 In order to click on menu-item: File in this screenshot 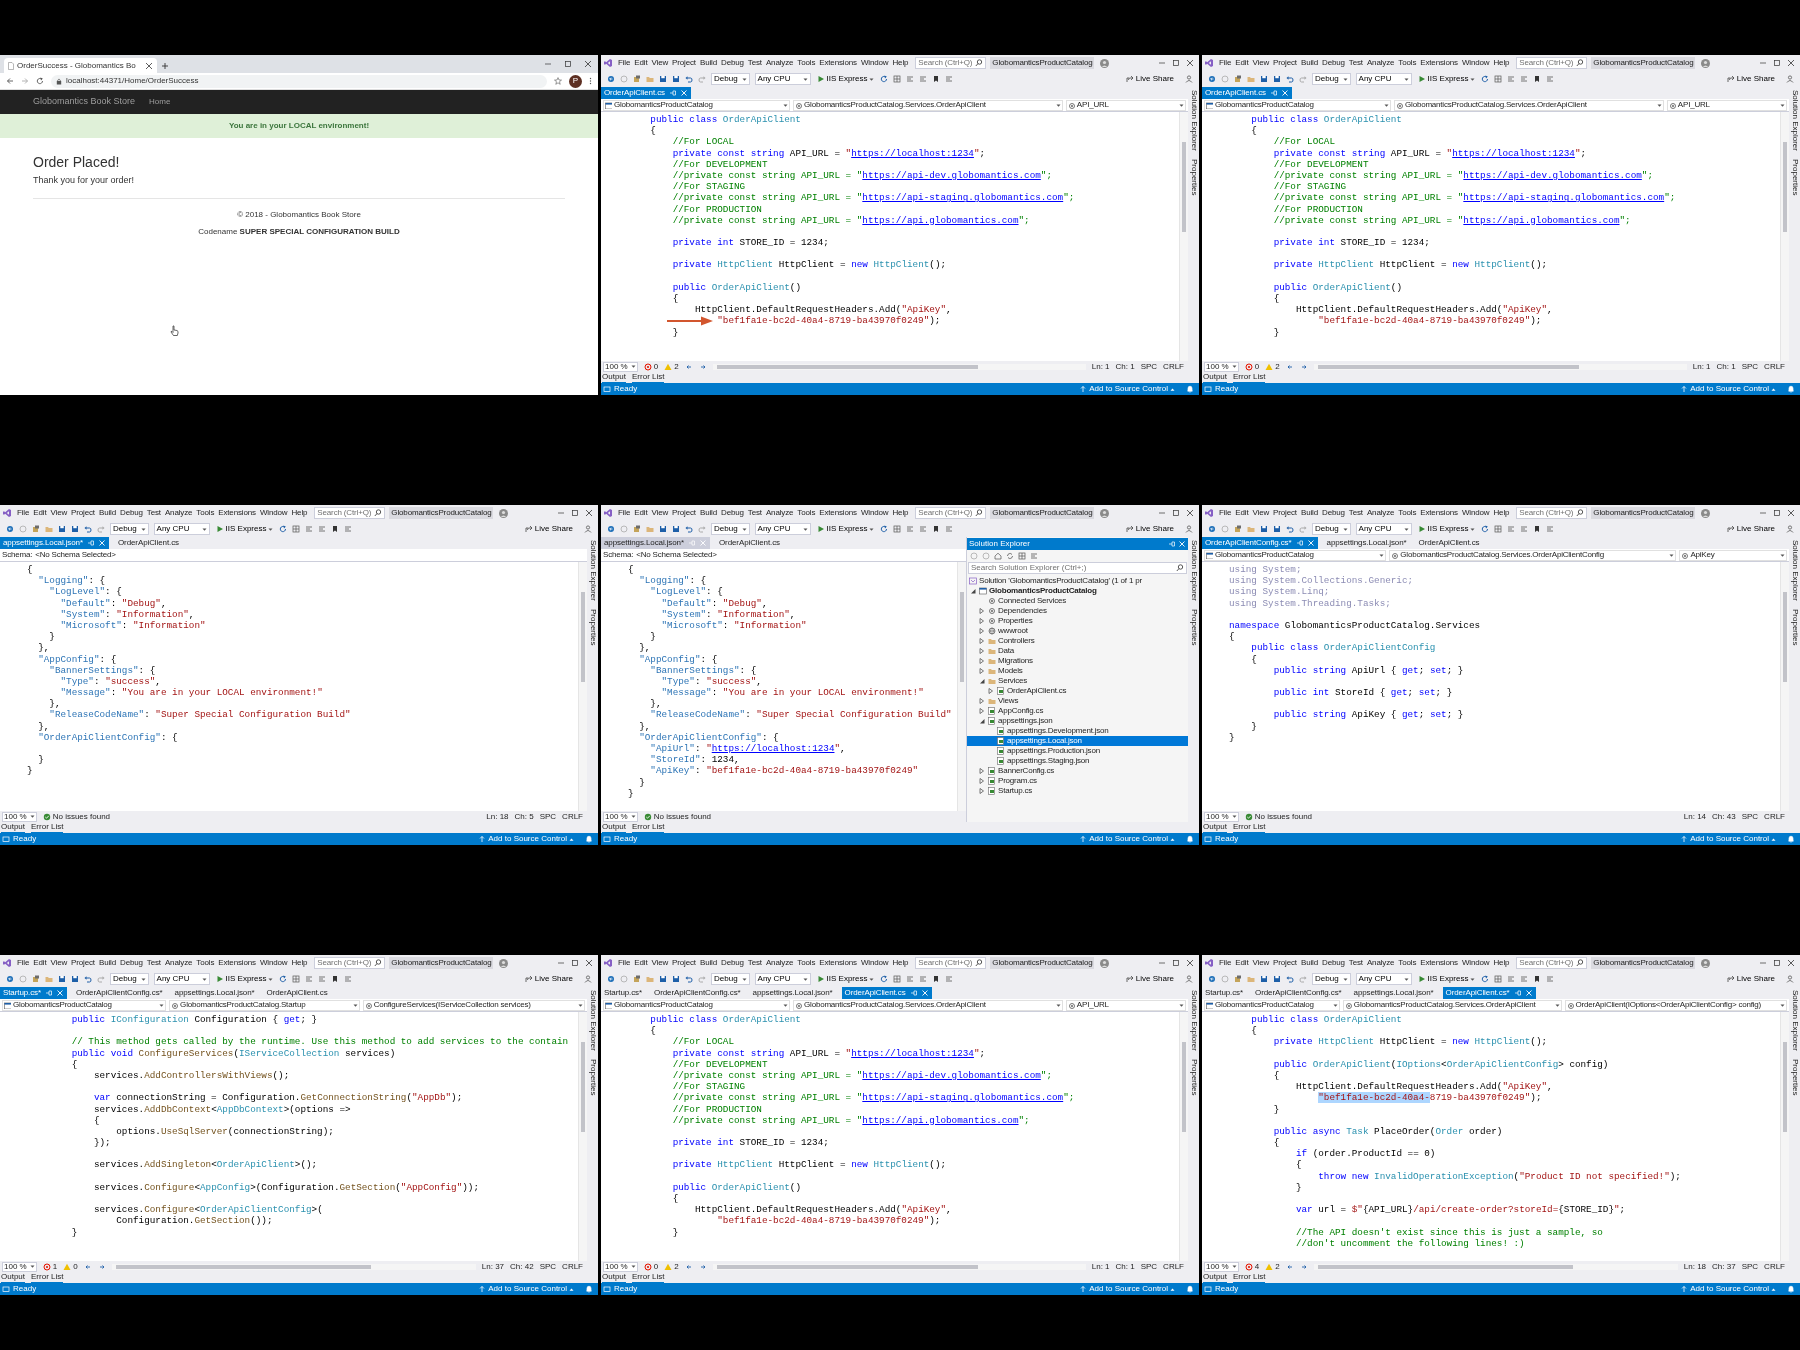, I will do `click(23, 513)`.